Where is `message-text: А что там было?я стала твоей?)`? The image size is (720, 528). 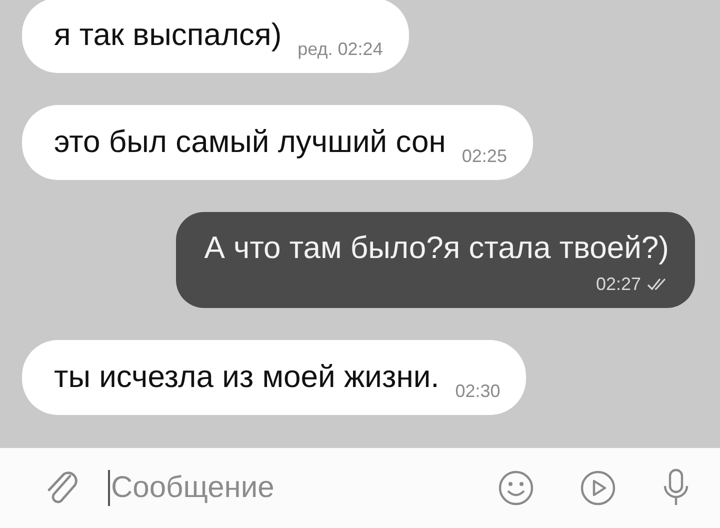
message-text: А что там было?я стала твоей?) is located at coordinates (436, 248).